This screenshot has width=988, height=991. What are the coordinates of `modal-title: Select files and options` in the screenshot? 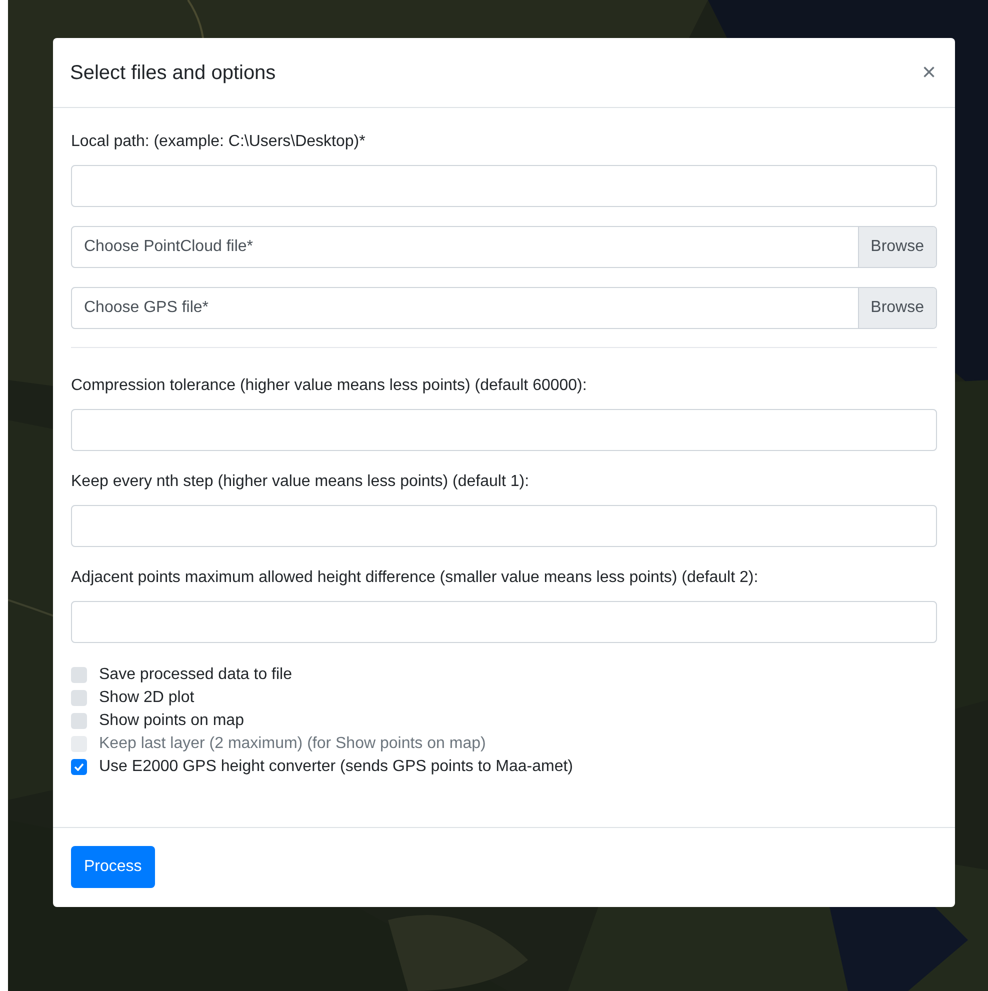 It's located at (173, 73).